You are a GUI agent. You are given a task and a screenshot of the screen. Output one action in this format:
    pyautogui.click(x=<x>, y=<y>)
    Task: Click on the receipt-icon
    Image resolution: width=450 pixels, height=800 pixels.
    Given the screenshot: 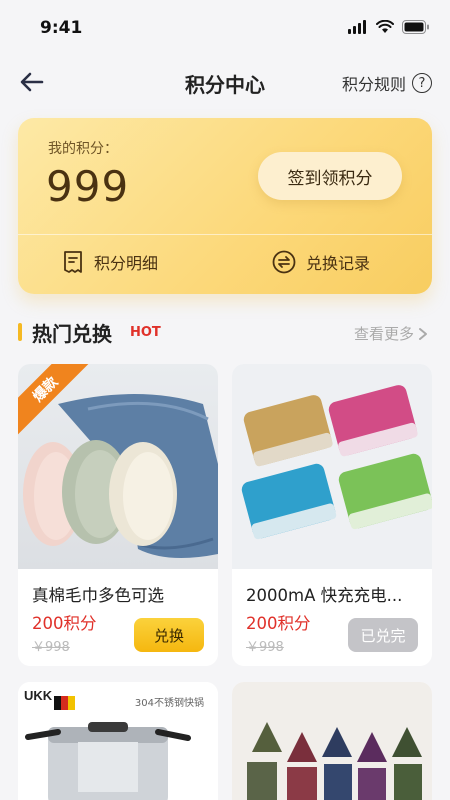 What is the action you would take?
    pyautogui.click(x=73, y=262)
    